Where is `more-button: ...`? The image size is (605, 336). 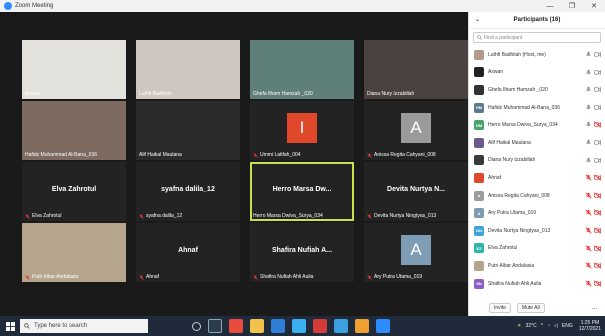
more-button: ... is located at coordinates (594, 308).